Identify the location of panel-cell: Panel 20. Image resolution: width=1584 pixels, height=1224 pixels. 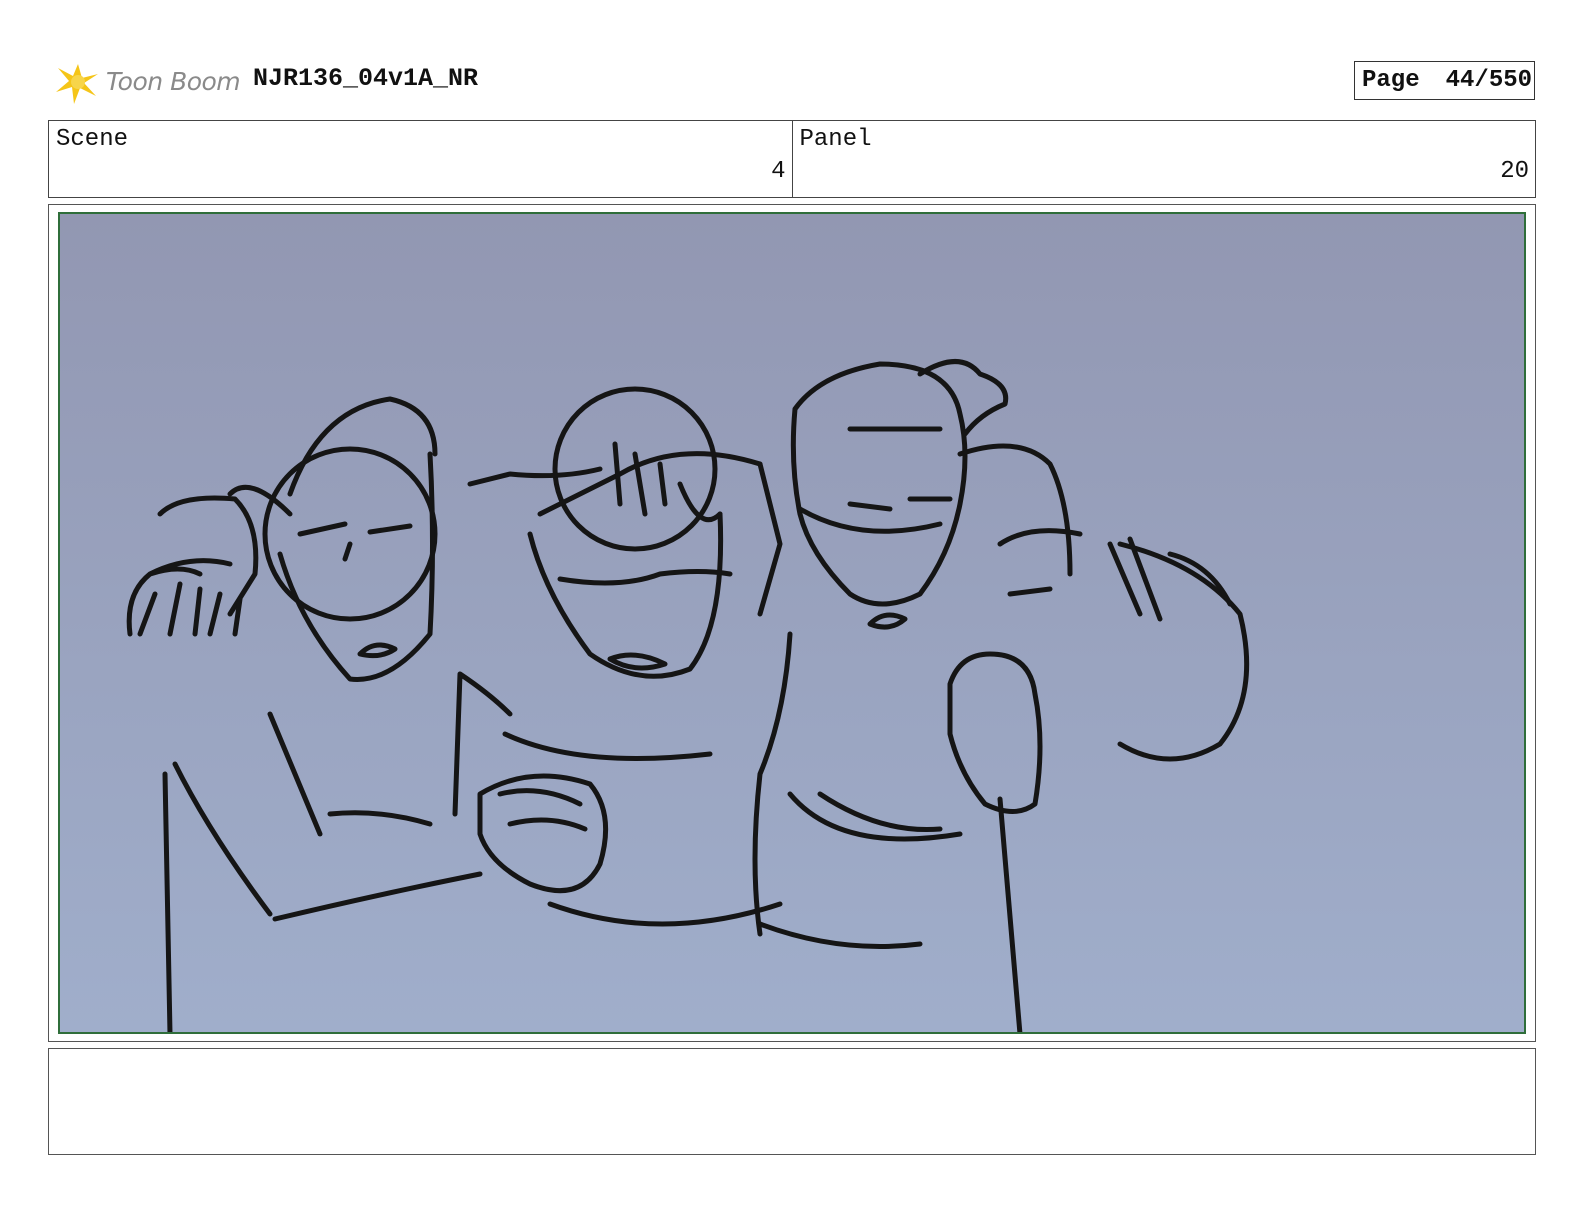
(1163, 159).